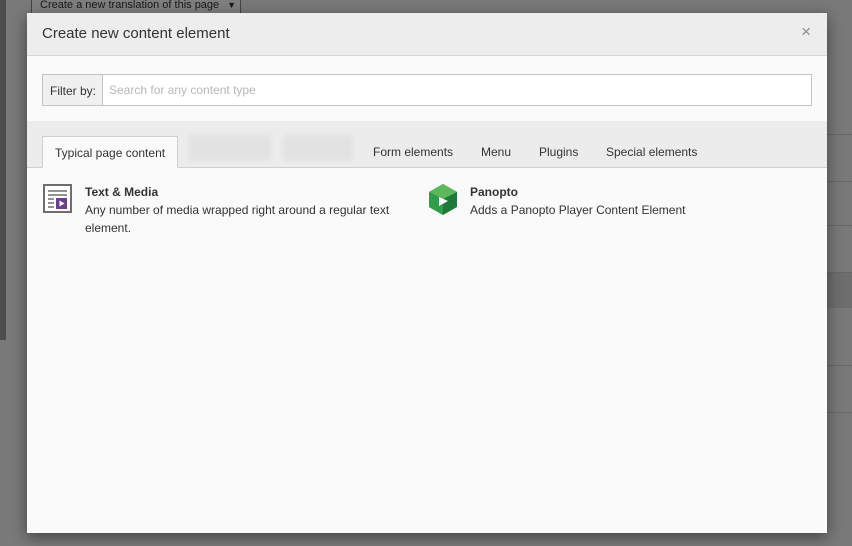 This screenshot has height=546, width=852. I want to click on close-button: ×, so click(806, 32).